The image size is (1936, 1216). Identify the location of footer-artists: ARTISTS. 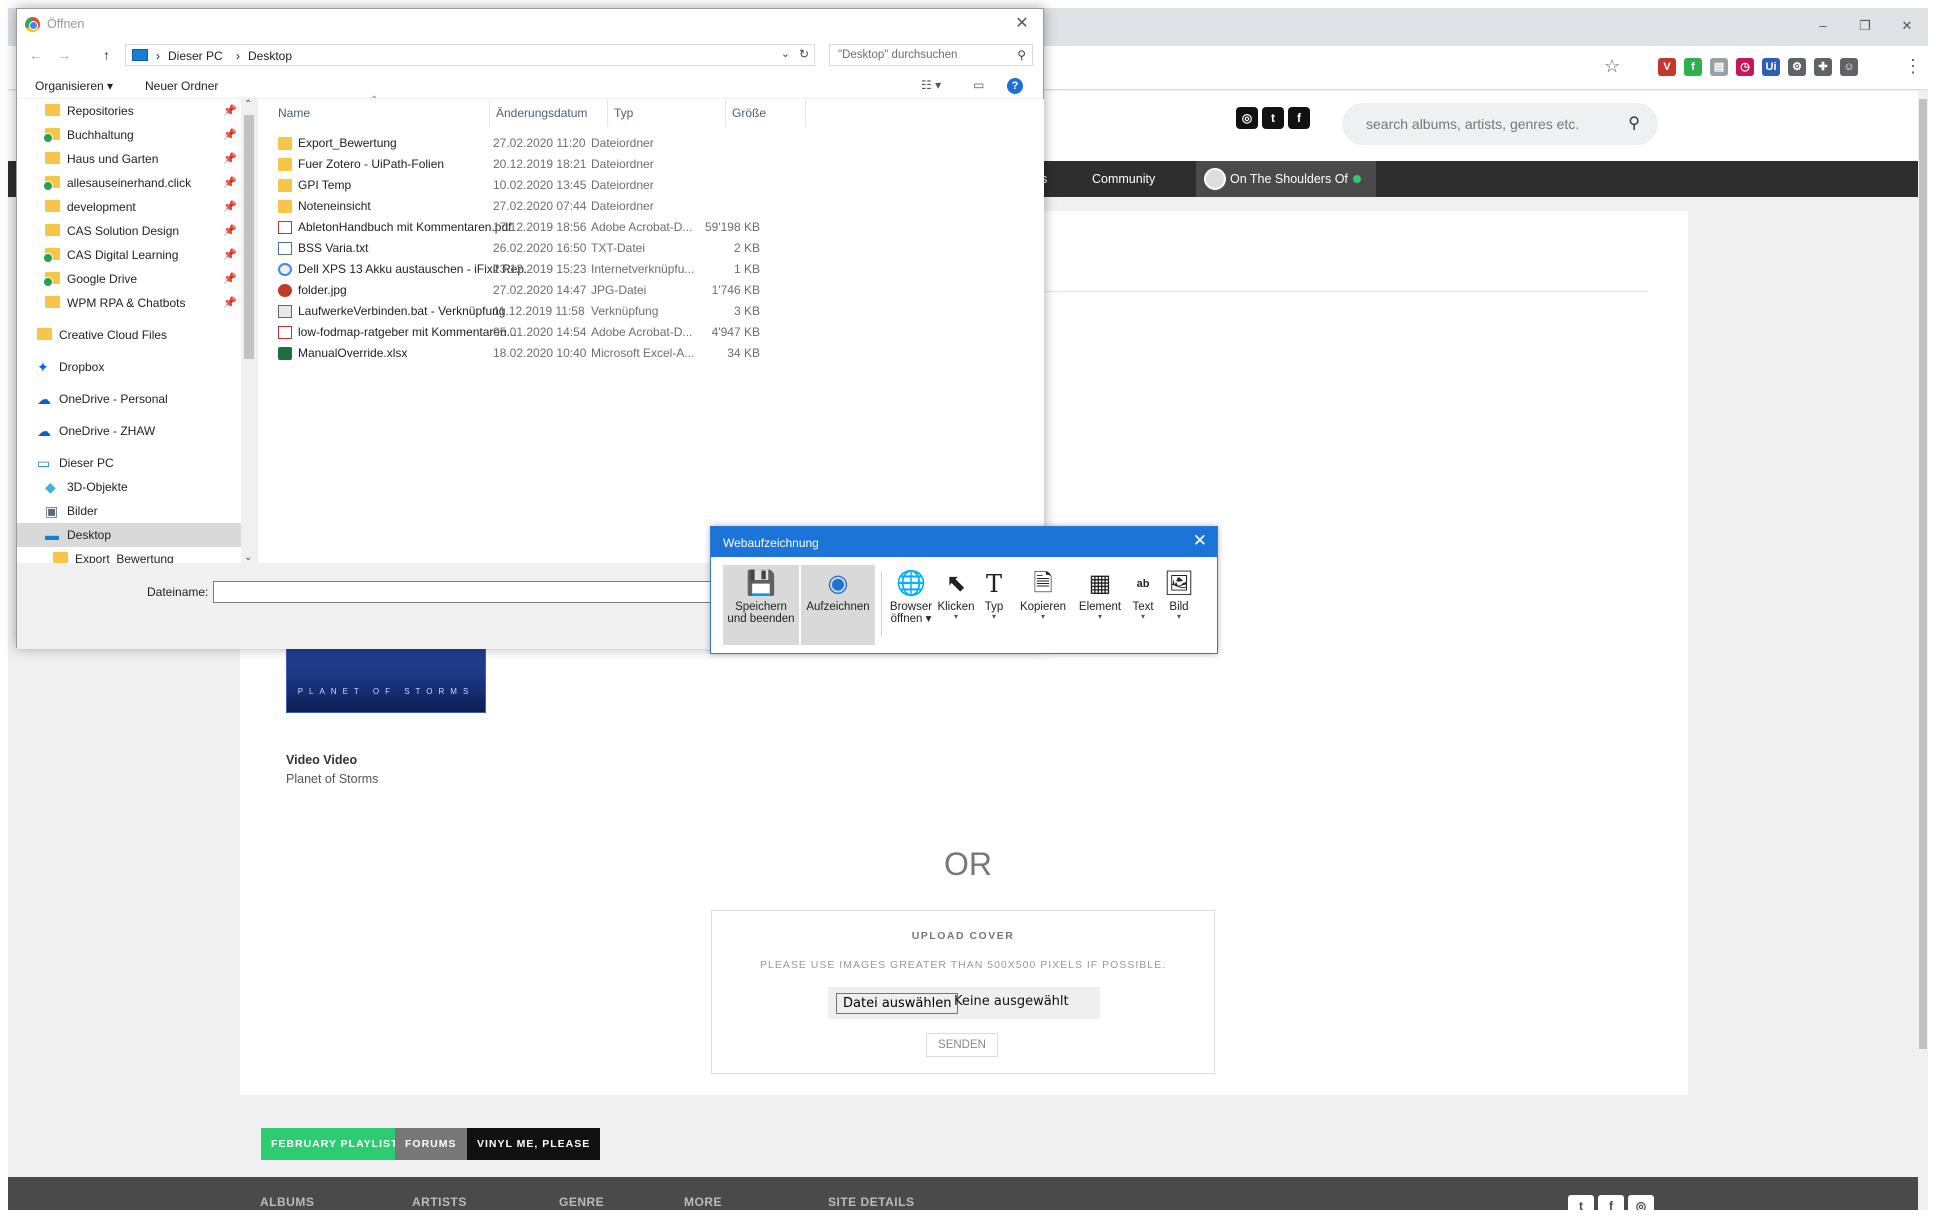
(439, 1202).